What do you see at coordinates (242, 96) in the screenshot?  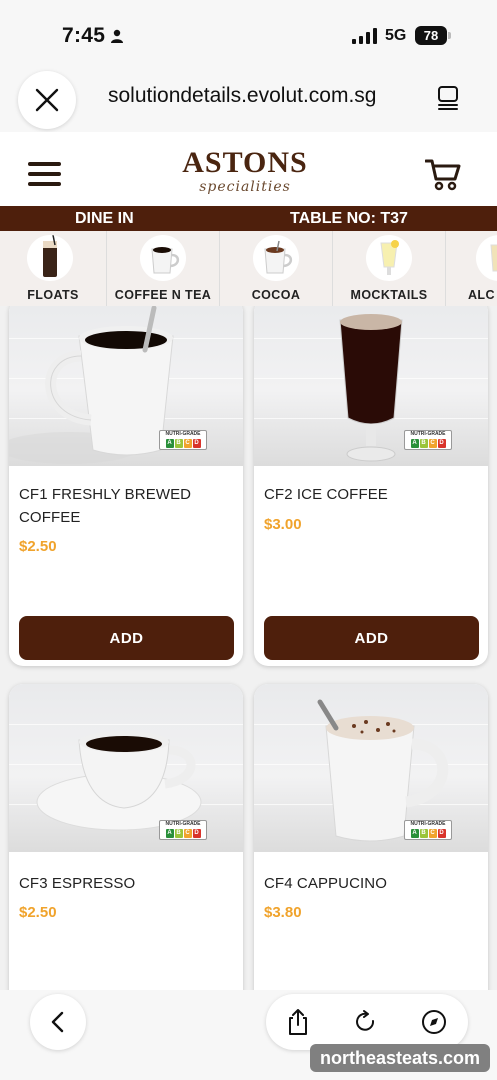 I see `url-field: solutiondetails.evolut.com.sg` at bounding box center [242, 96].